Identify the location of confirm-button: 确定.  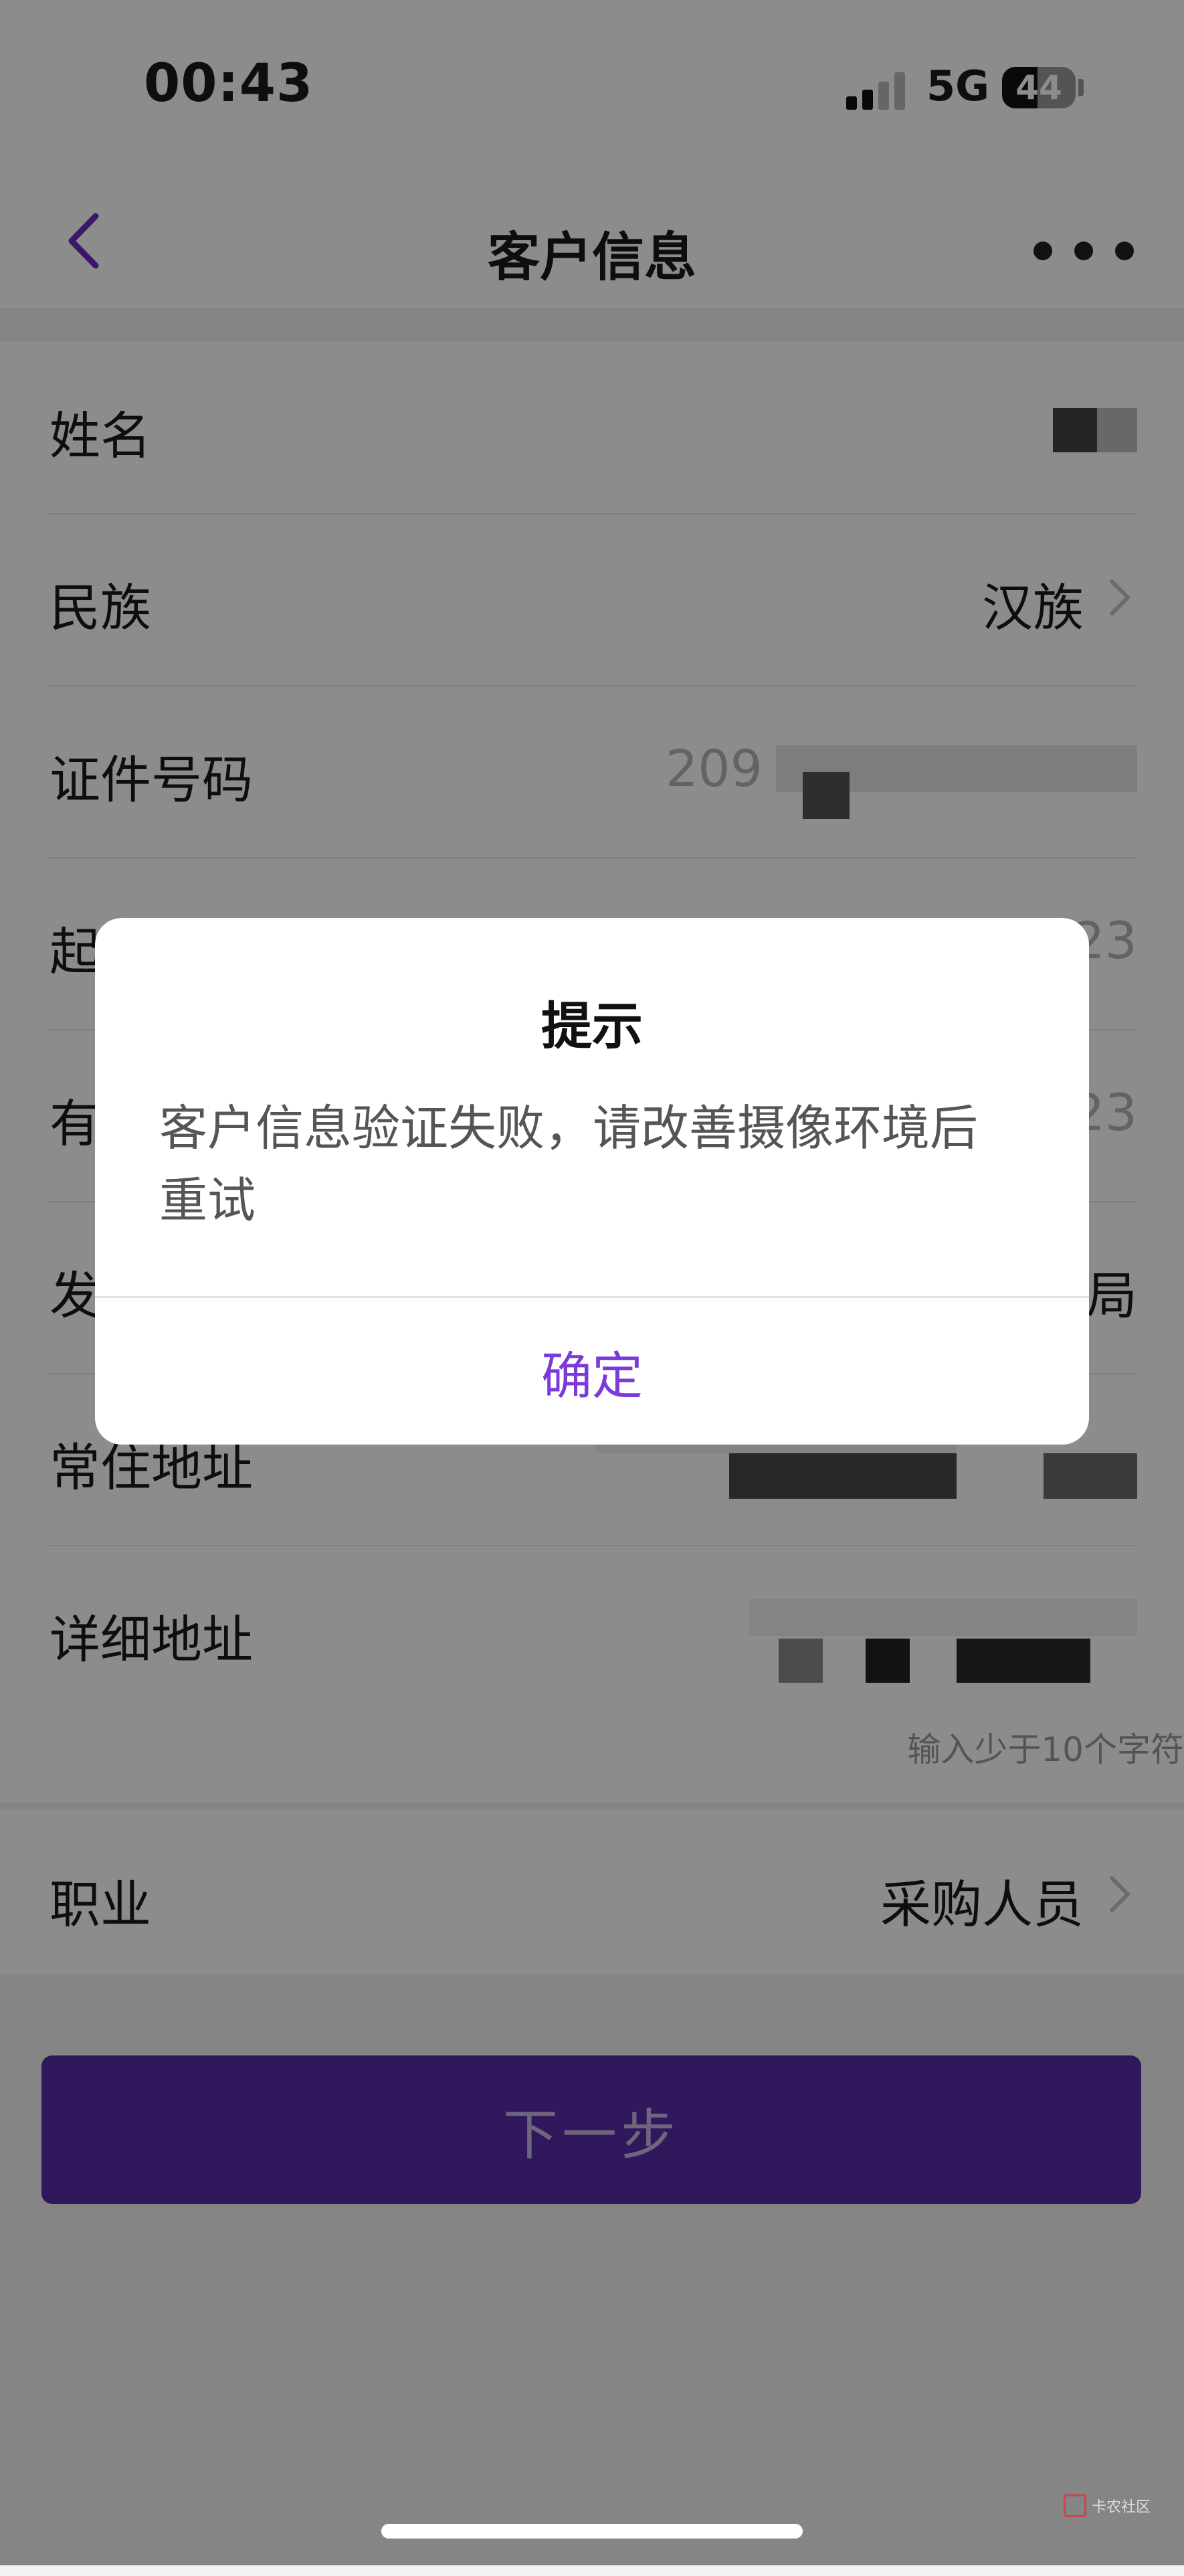
(592, 1371).